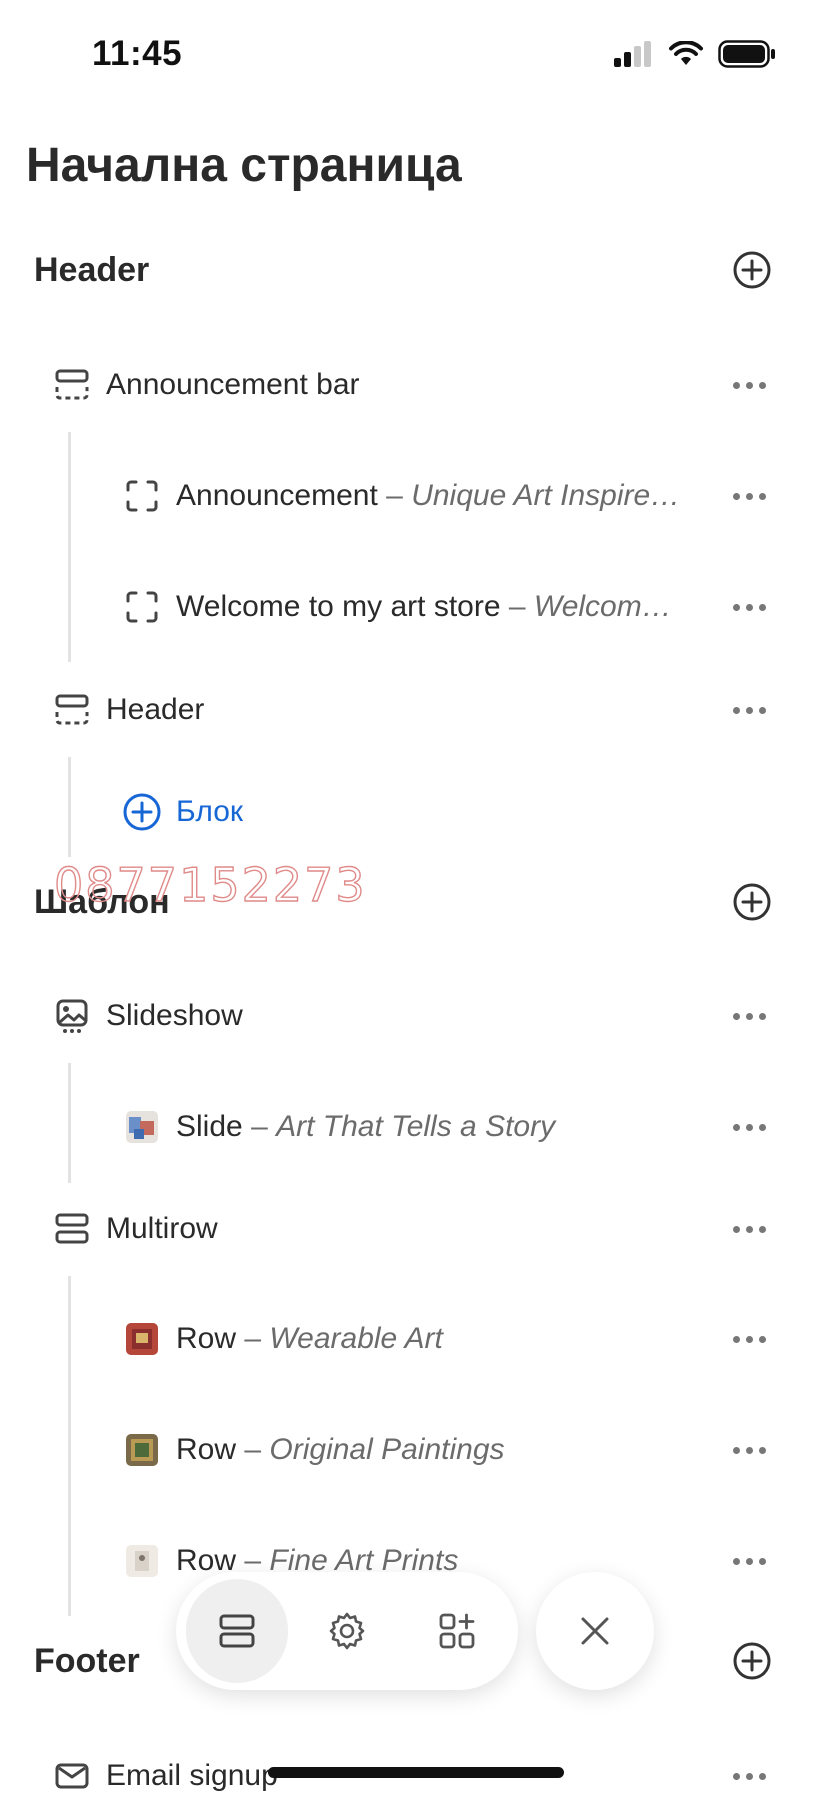 The height and width of the screenshot is (1800, 832). I want to click on home-indicator, so click(416, 1772).